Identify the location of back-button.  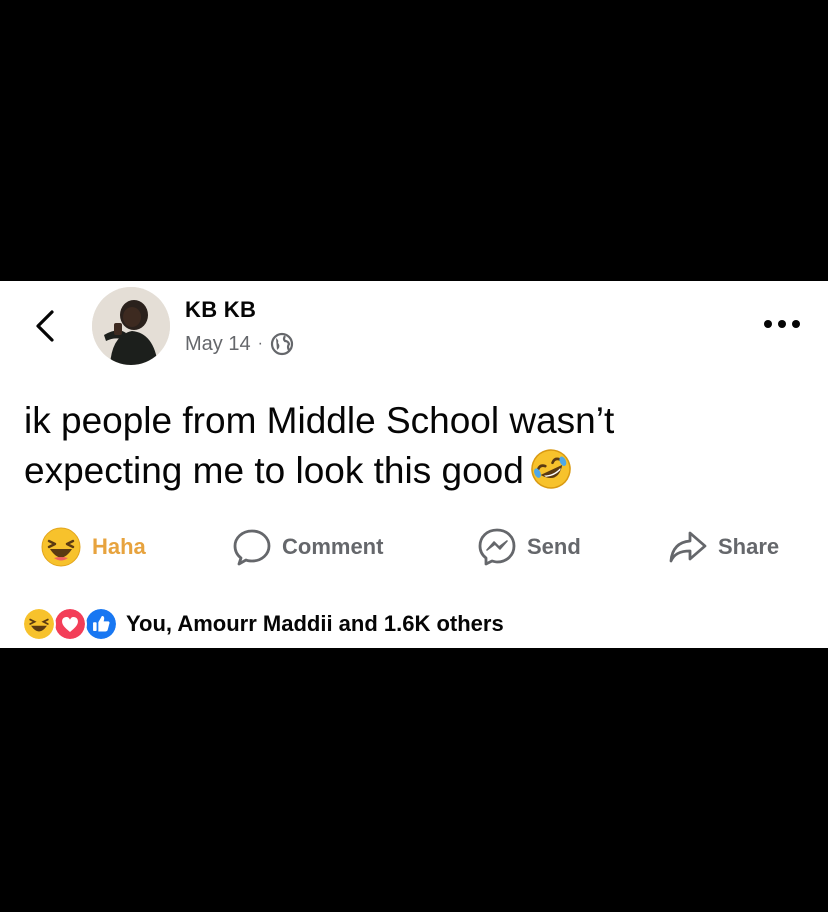
(46, 326).